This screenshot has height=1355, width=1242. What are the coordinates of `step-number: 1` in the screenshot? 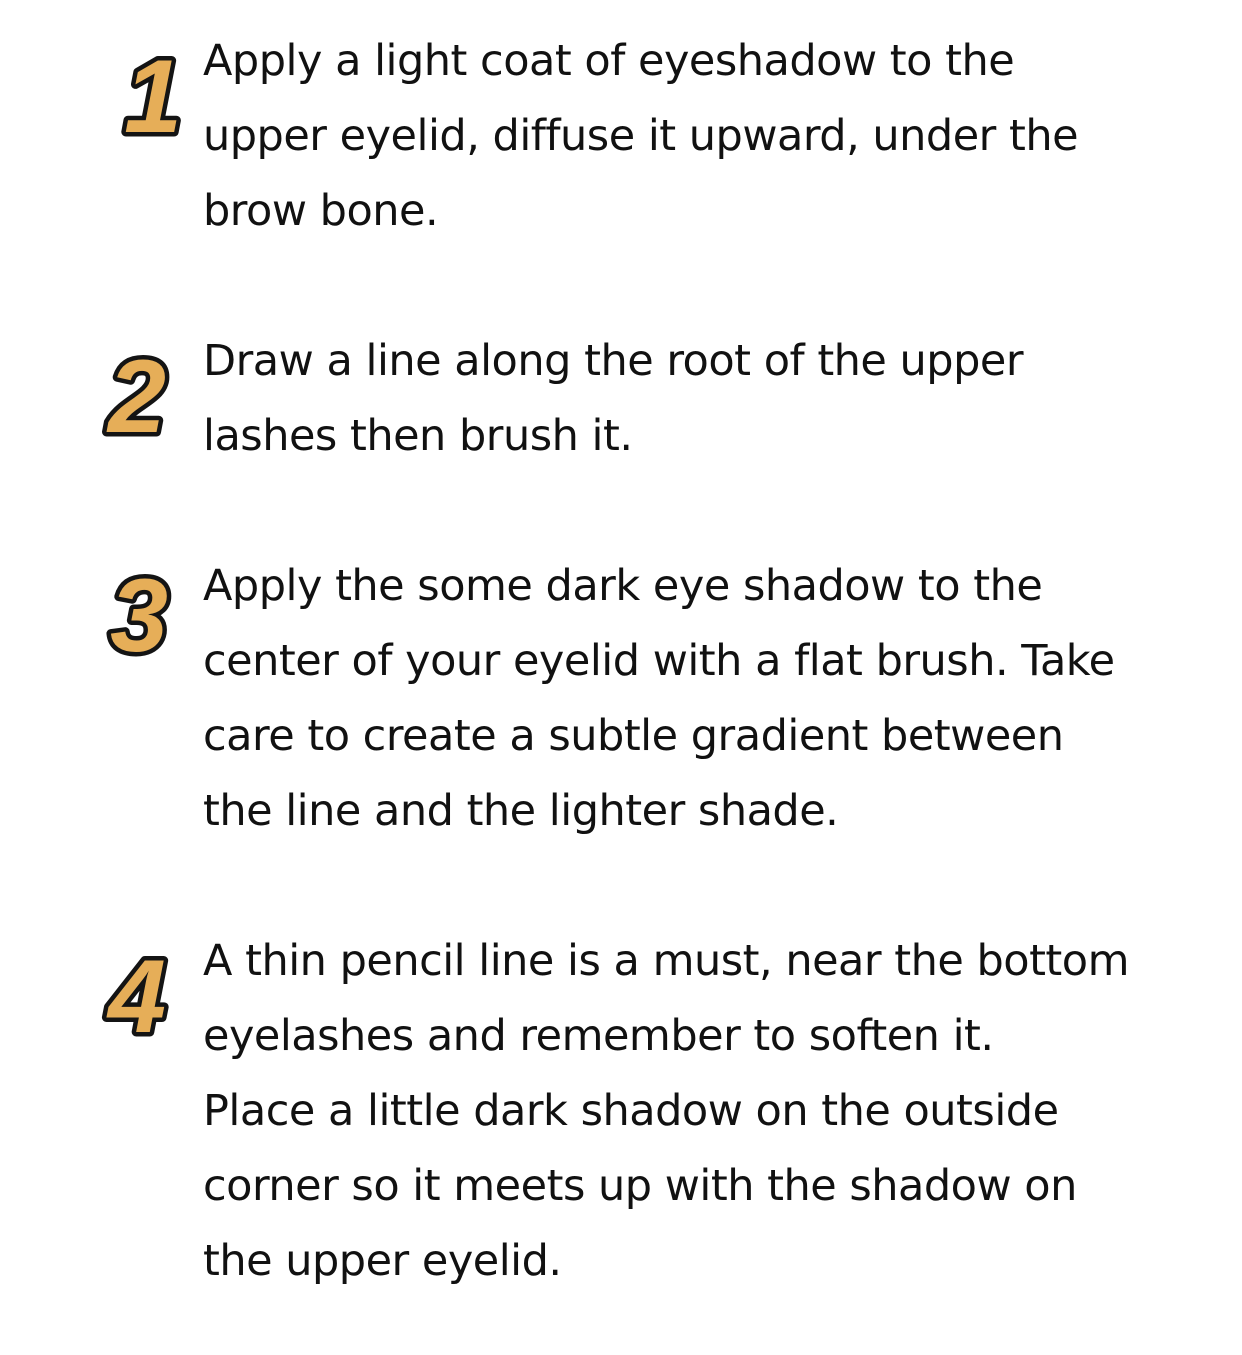 It's located at (153, 97).